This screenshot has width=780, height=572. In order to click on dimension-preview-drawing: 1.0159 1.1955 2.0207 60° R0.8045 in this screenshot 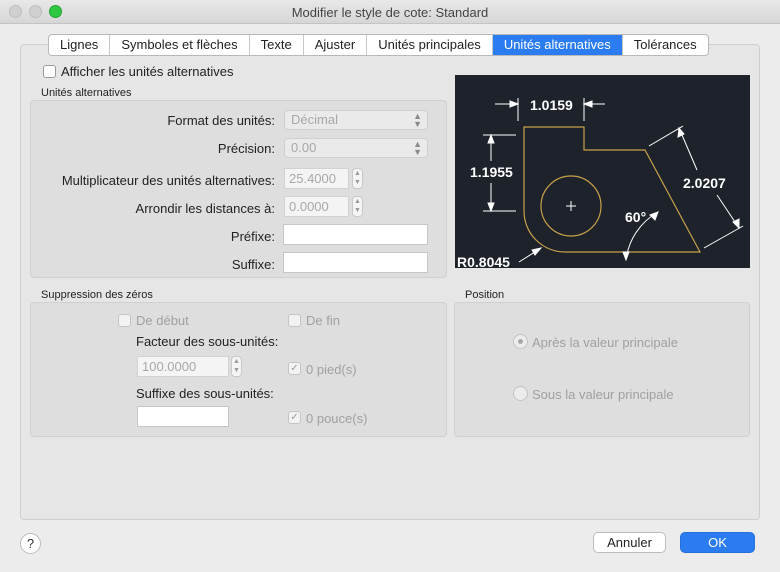, I will do `click(600, 183)`.